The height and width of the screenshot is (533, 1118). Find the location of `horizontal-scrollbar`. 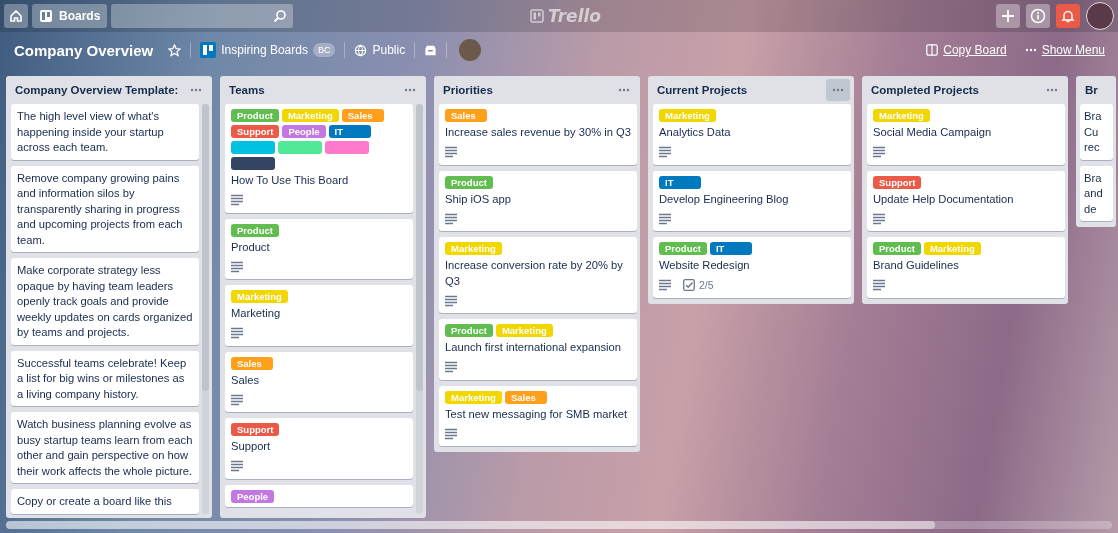

horizontal-scrollbar is located at coordinates (559, 525).